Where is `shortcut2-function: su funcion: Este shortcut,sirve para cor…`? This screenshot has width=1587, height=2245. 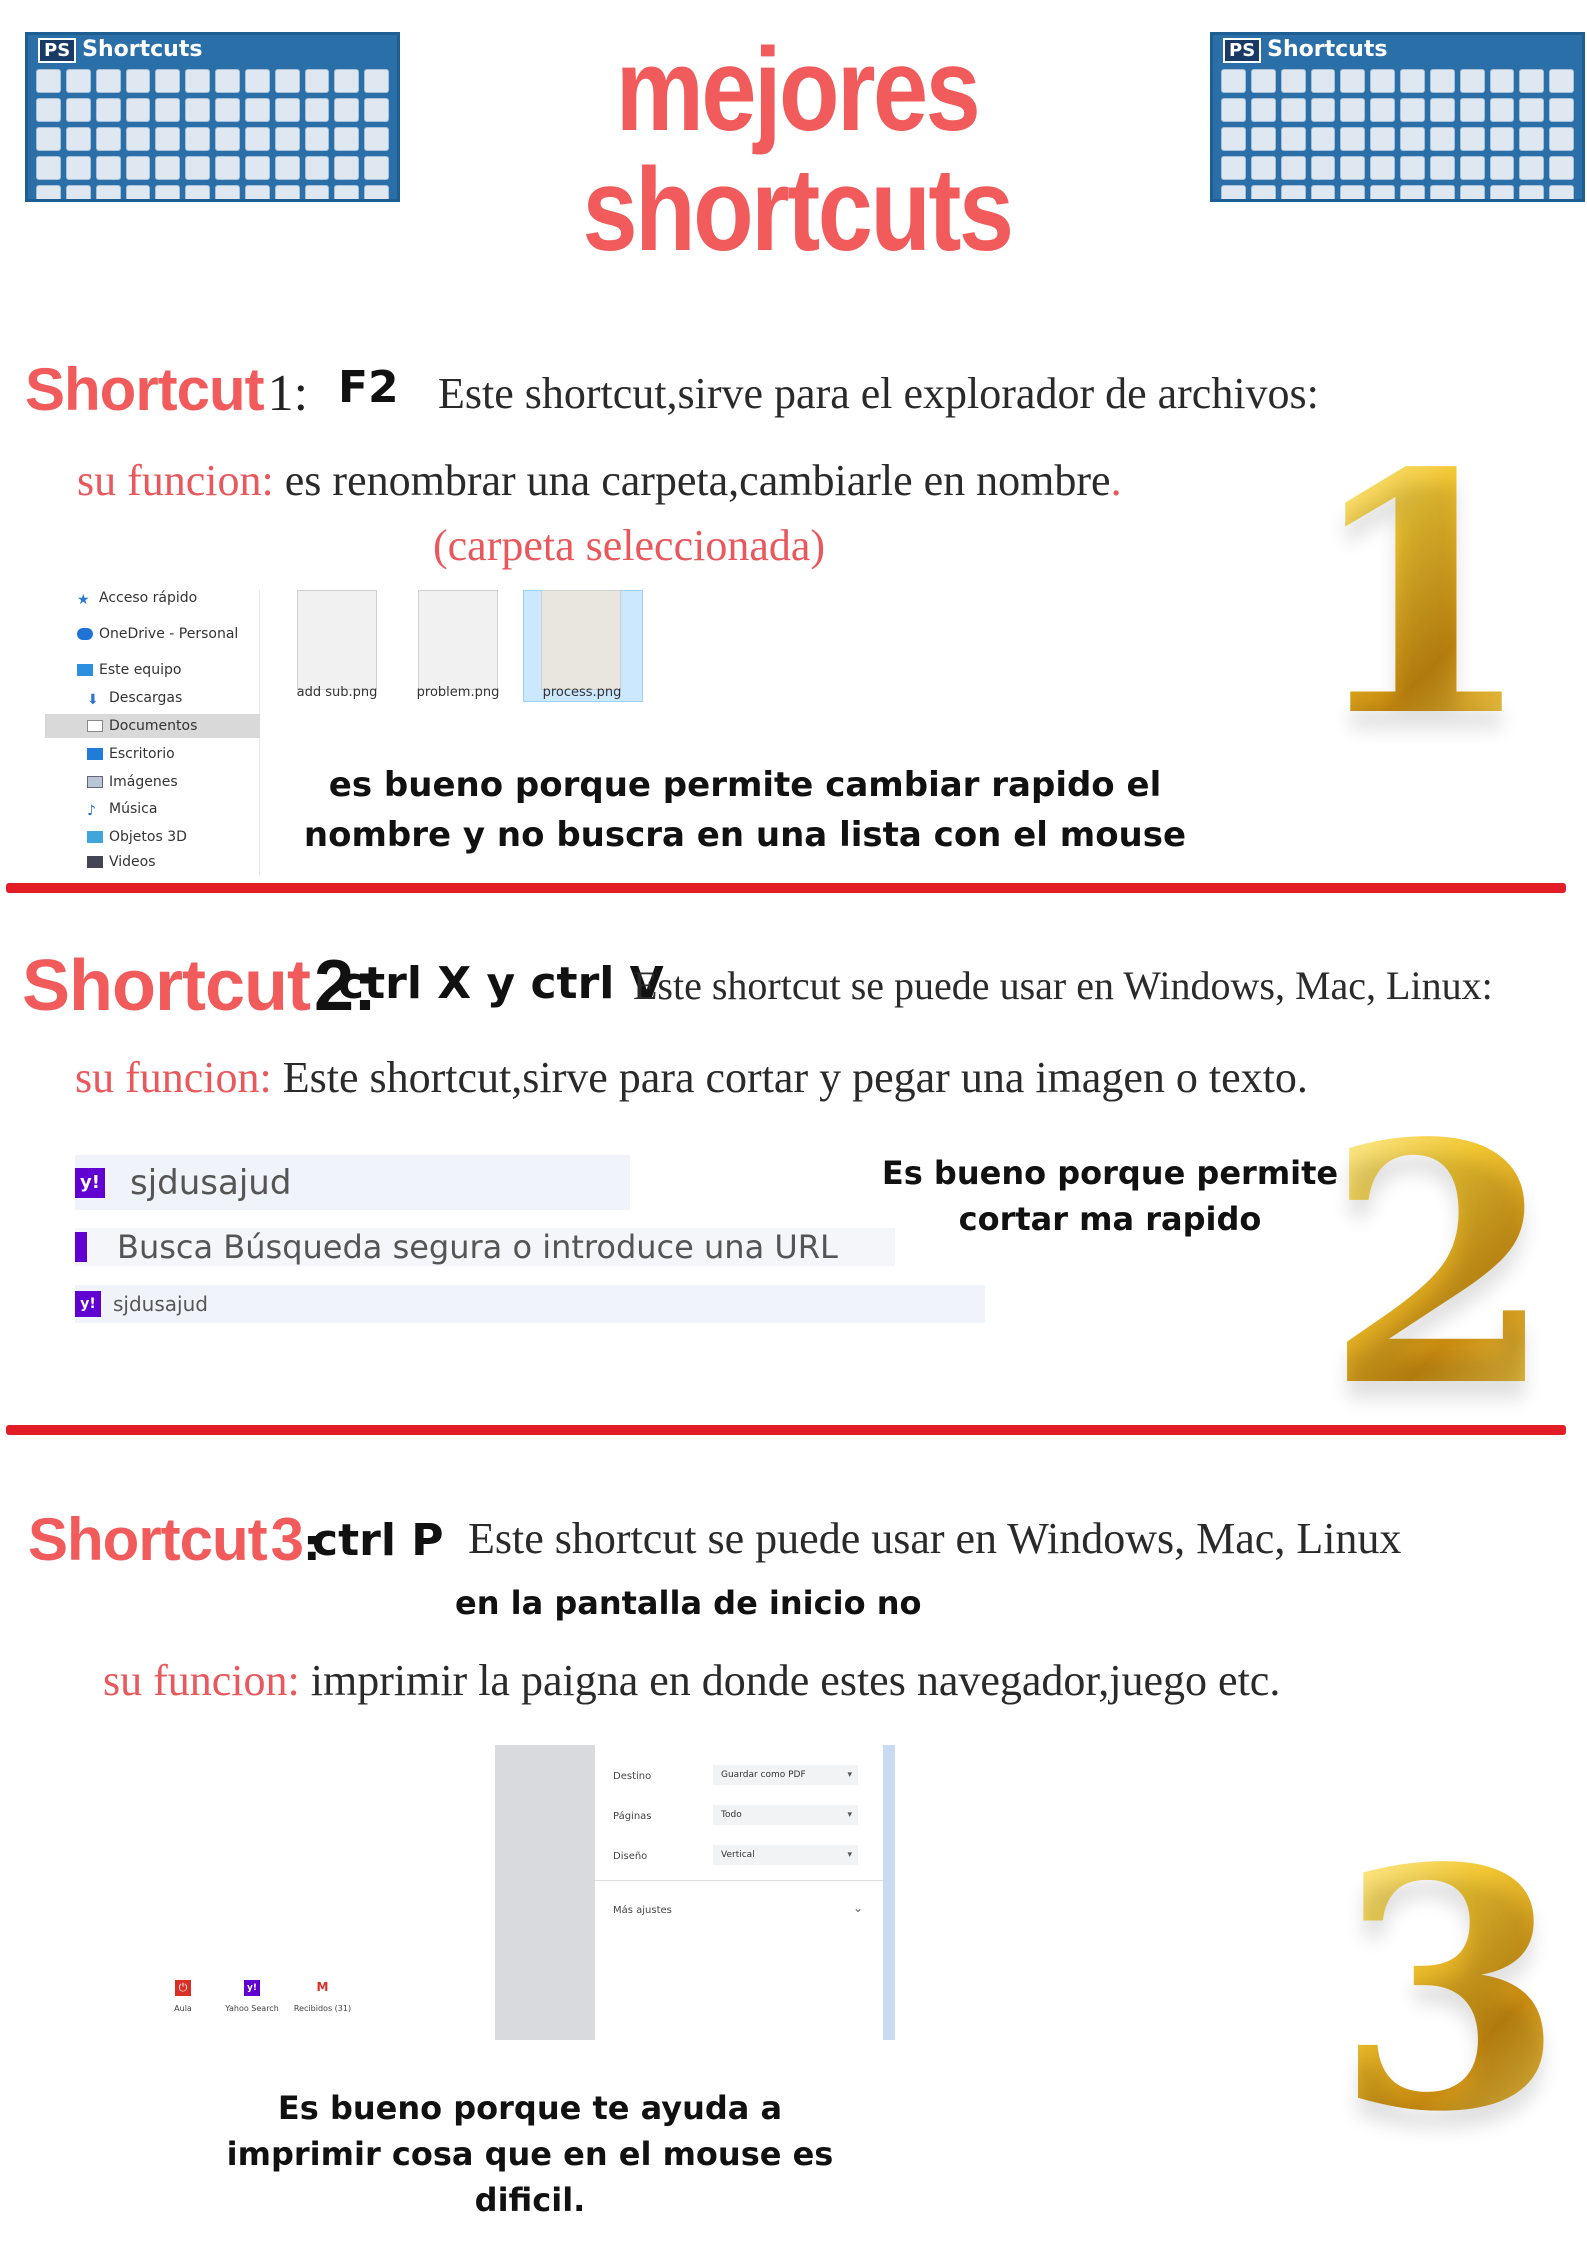
shortcut2-function: su funcion: Este shortcut,sirve para cor… is located at coordinates (691, 1077).